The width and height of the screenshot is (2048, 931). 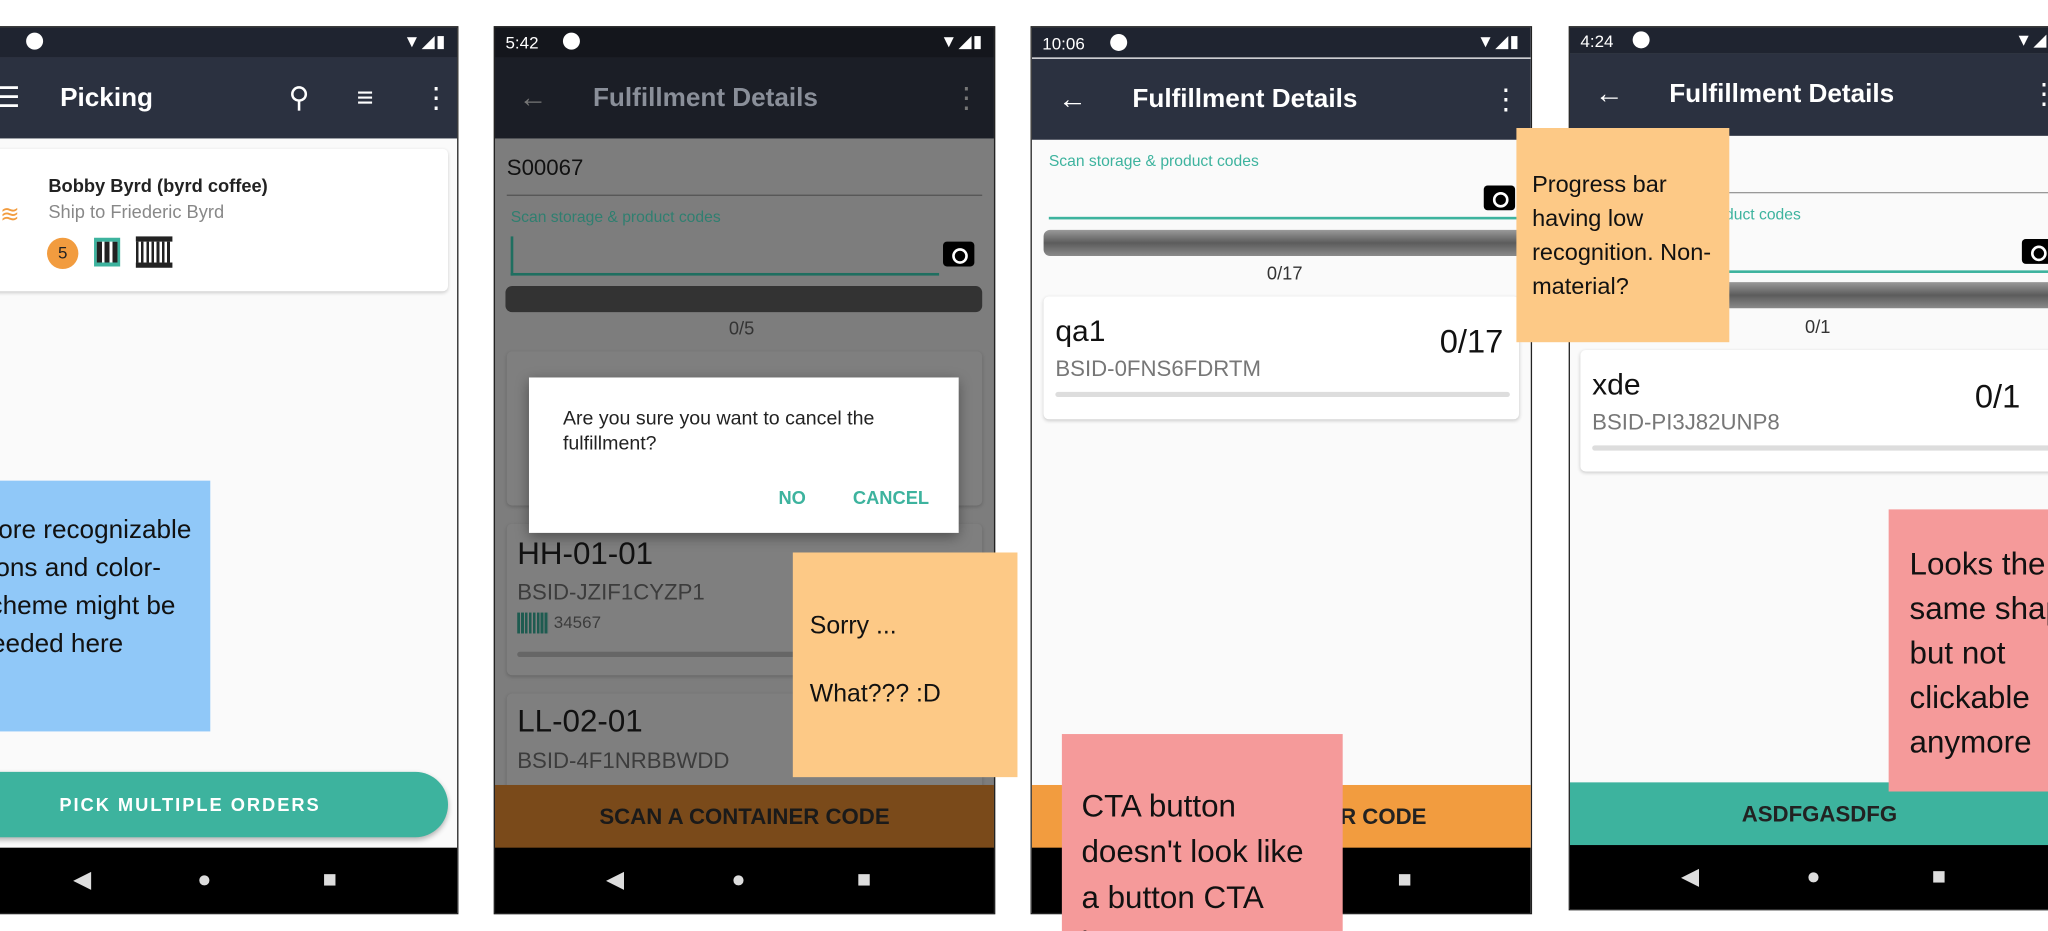 What do you see at coordinates (299, 98) in the screenshot?
I see `search-icon: ⚲` at bounding box center [299, 98].